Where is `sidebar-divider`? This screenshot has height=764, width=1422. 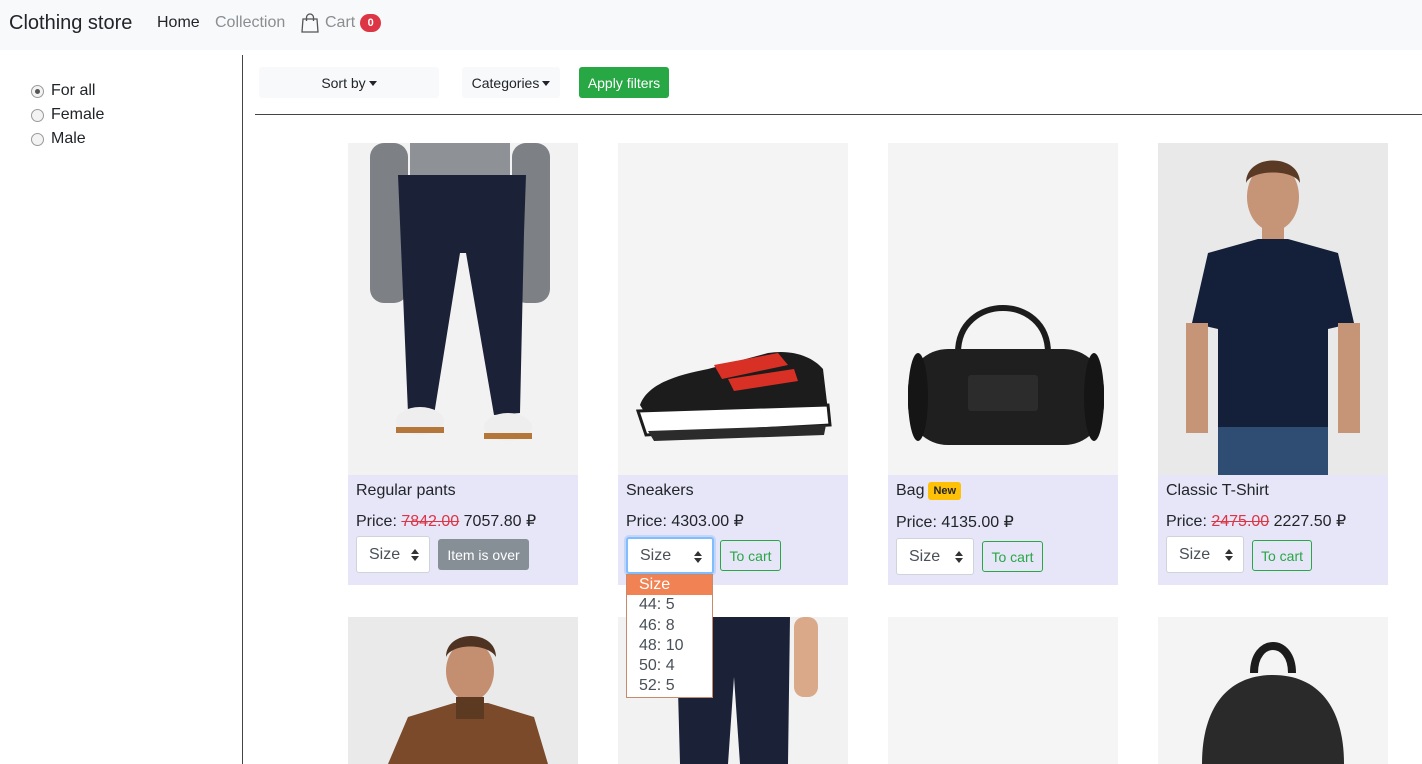
sidebar-divider is located at coordinates (242, 409).